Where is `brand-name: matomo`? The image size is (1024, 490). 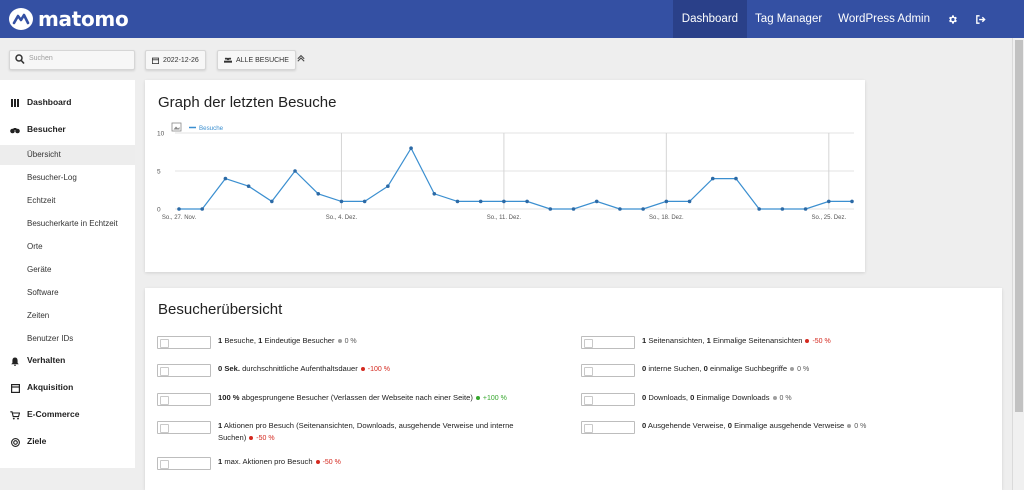 brand-name: matomo is located at coordinates (83, 19).